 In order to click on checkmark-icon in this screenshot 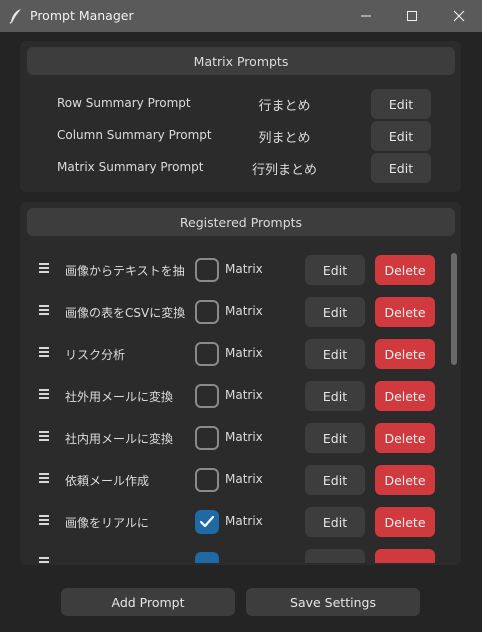, I will do `click(207, 521)`.